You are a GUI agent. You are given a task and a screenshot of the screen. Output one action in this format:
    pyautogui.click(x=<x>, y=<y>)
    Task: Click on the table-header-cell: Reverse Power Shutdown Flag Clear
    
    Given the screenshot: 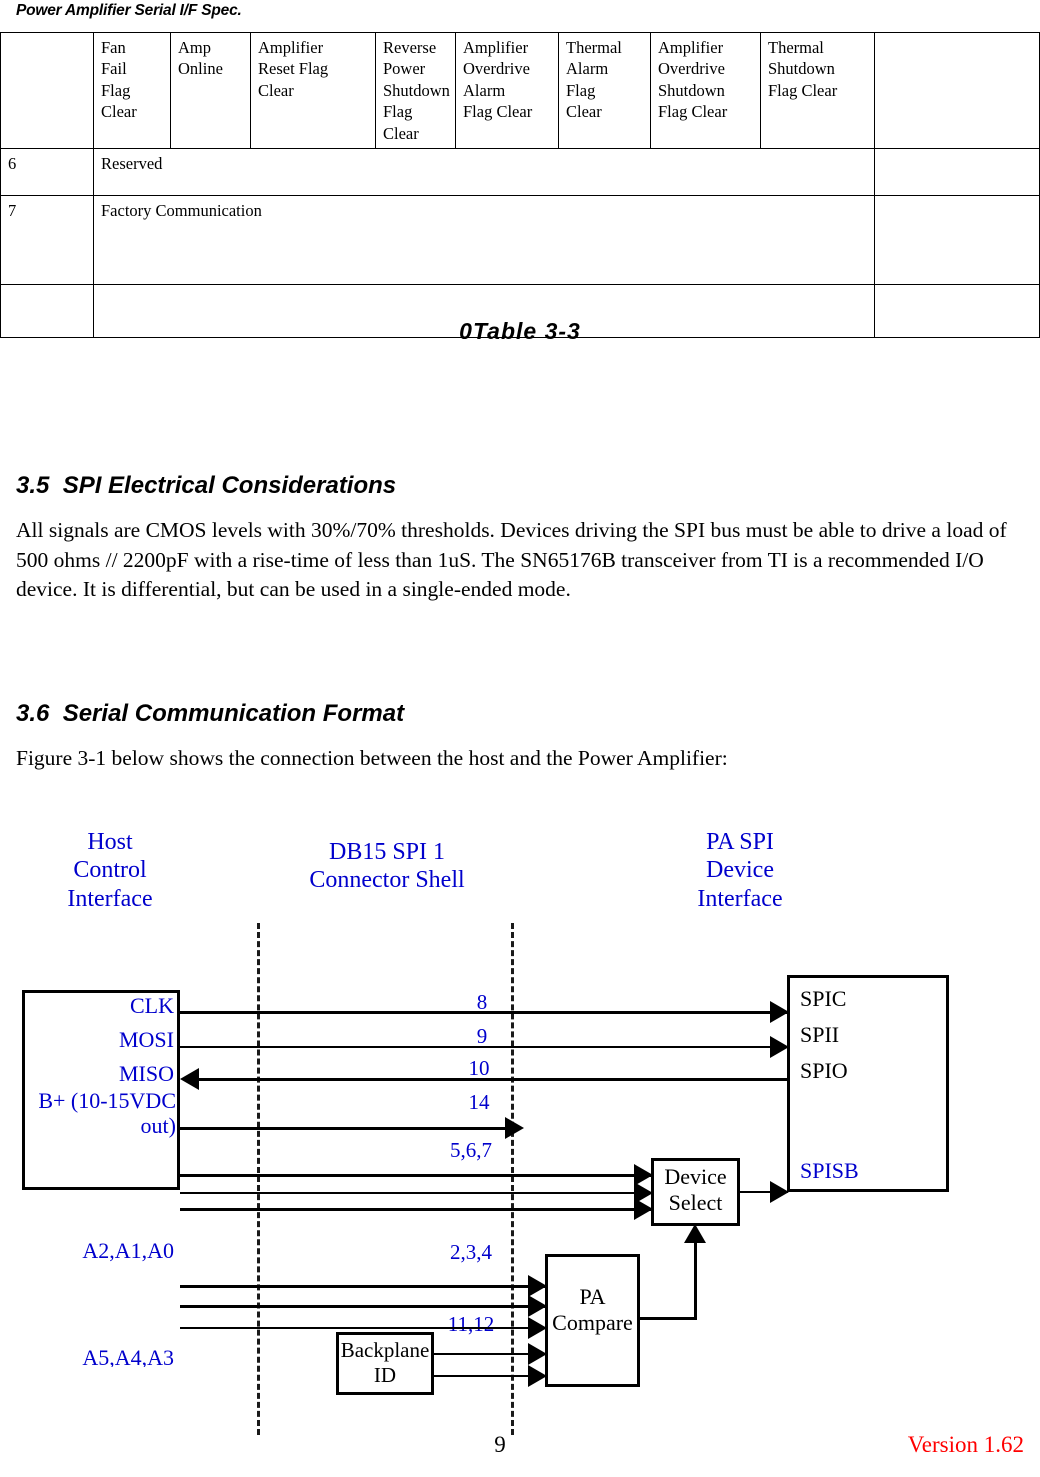 What is the action you would take?
    pyautogui.click(x=415, y=90)
    